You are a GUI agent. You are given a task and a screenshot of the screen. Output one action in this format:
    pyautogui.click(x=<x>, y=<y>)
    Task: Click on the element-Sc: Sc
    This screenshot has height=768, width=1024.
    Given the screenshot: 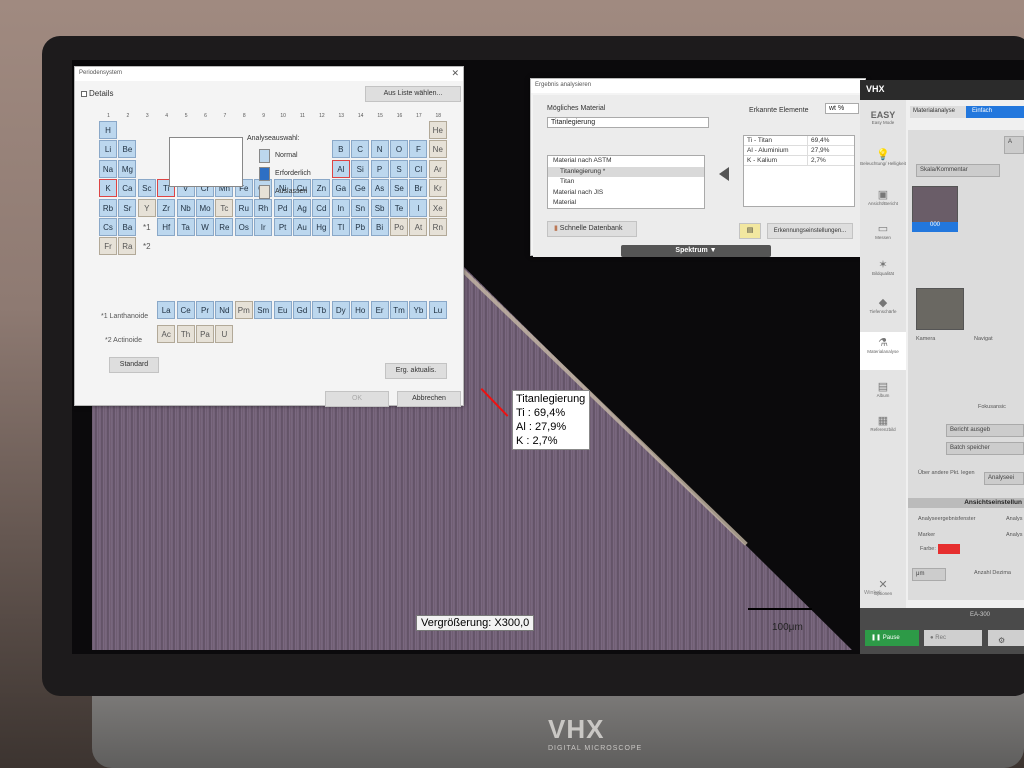 What is the action you would take?
    pyautogui.click(x=146, y=188)
    